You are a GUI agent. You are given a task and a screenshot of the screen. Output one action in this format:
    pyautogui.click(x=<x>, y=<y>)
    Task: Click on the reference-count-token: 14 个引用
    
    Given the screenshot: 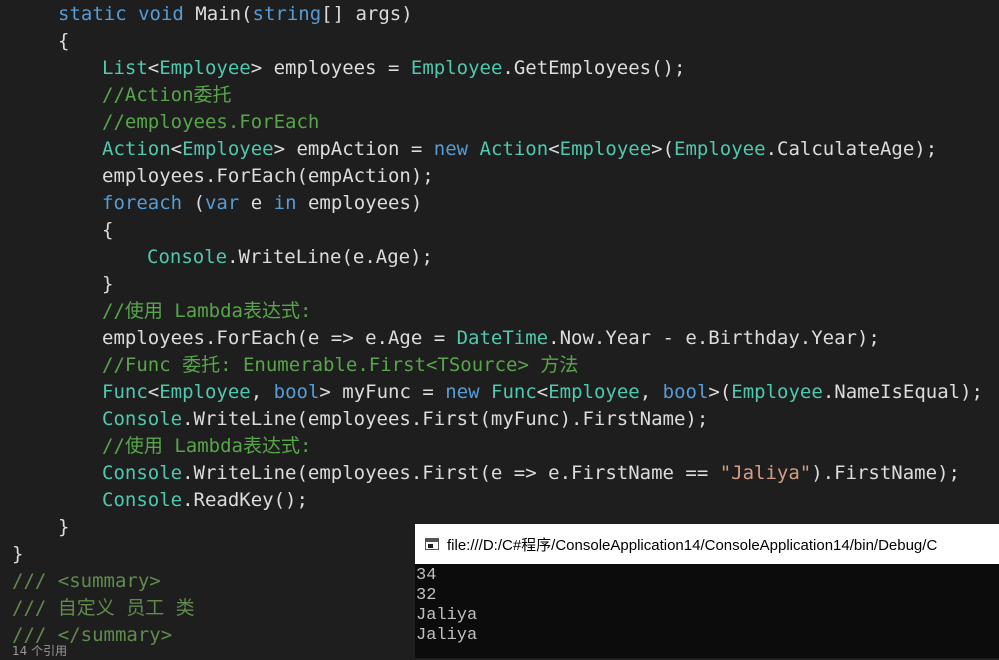 What is the action you would take?
    pyautogui.click(x=40, y=651)
    